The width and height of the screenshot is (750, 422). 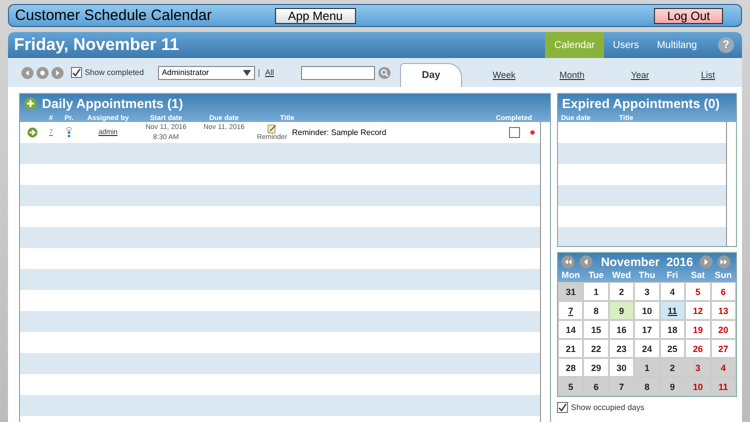 What do you see at coordinates (571, 291) in the screenshot?
I see `calendar-day: 31` at bounding box center [571, 291].